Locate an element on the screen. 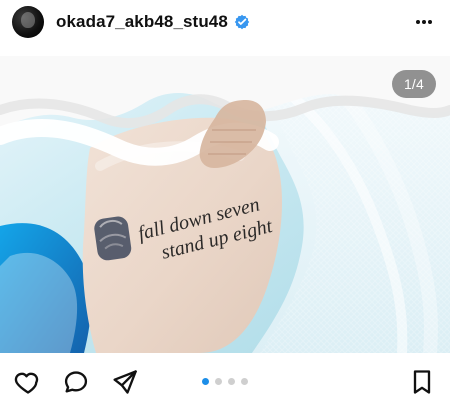 This screenshot has height=407, width=450. carousel-indicators is located at coordinates (225, 381).